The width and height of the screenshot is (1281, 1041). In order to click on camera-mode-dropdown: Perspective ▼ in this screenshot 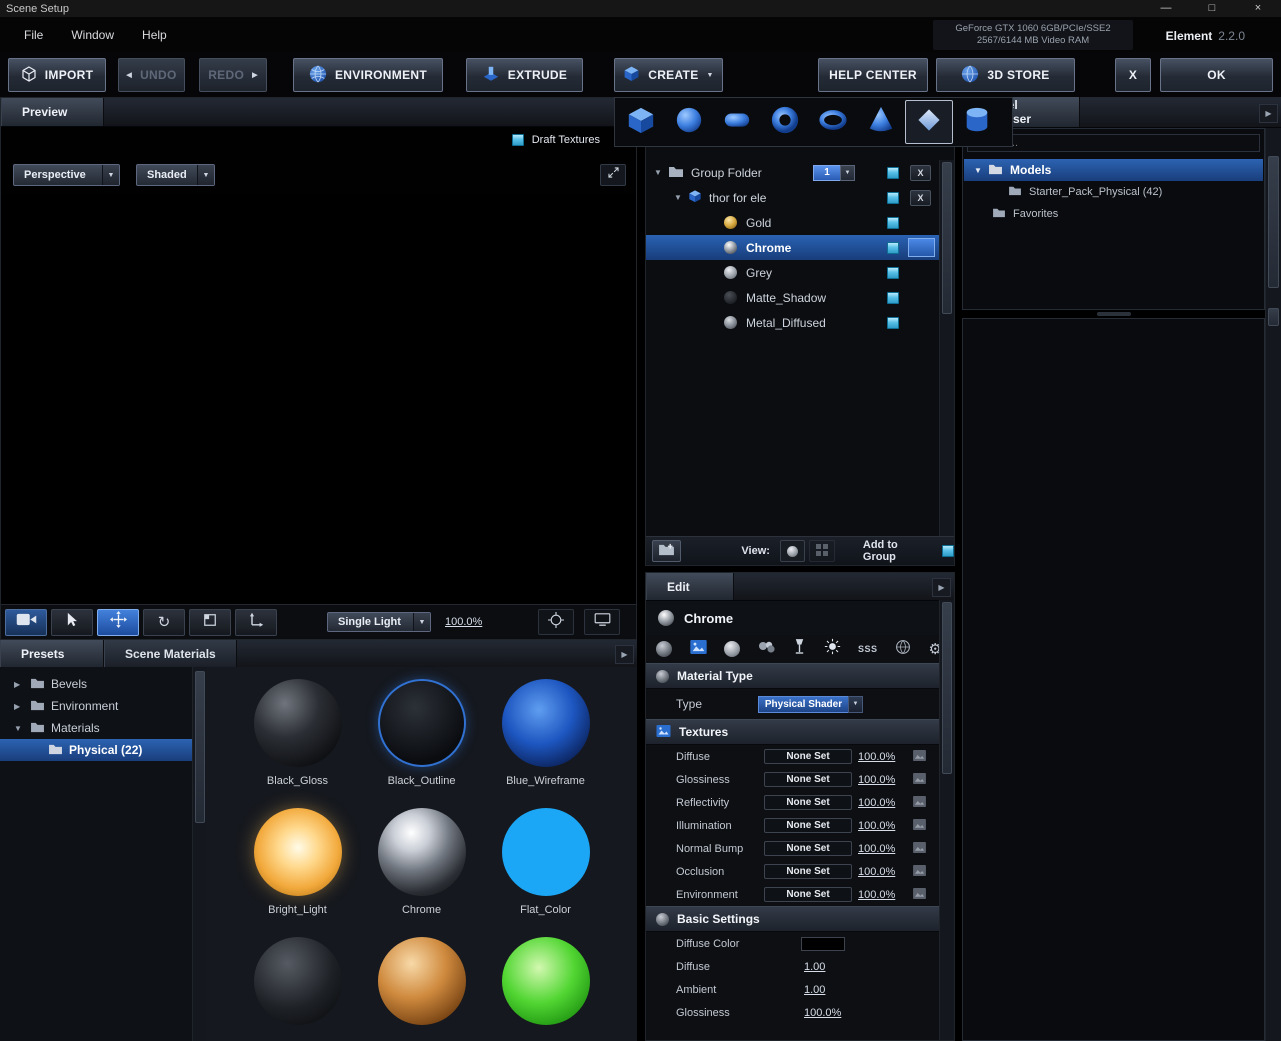, I will do `click(66, 175)`.